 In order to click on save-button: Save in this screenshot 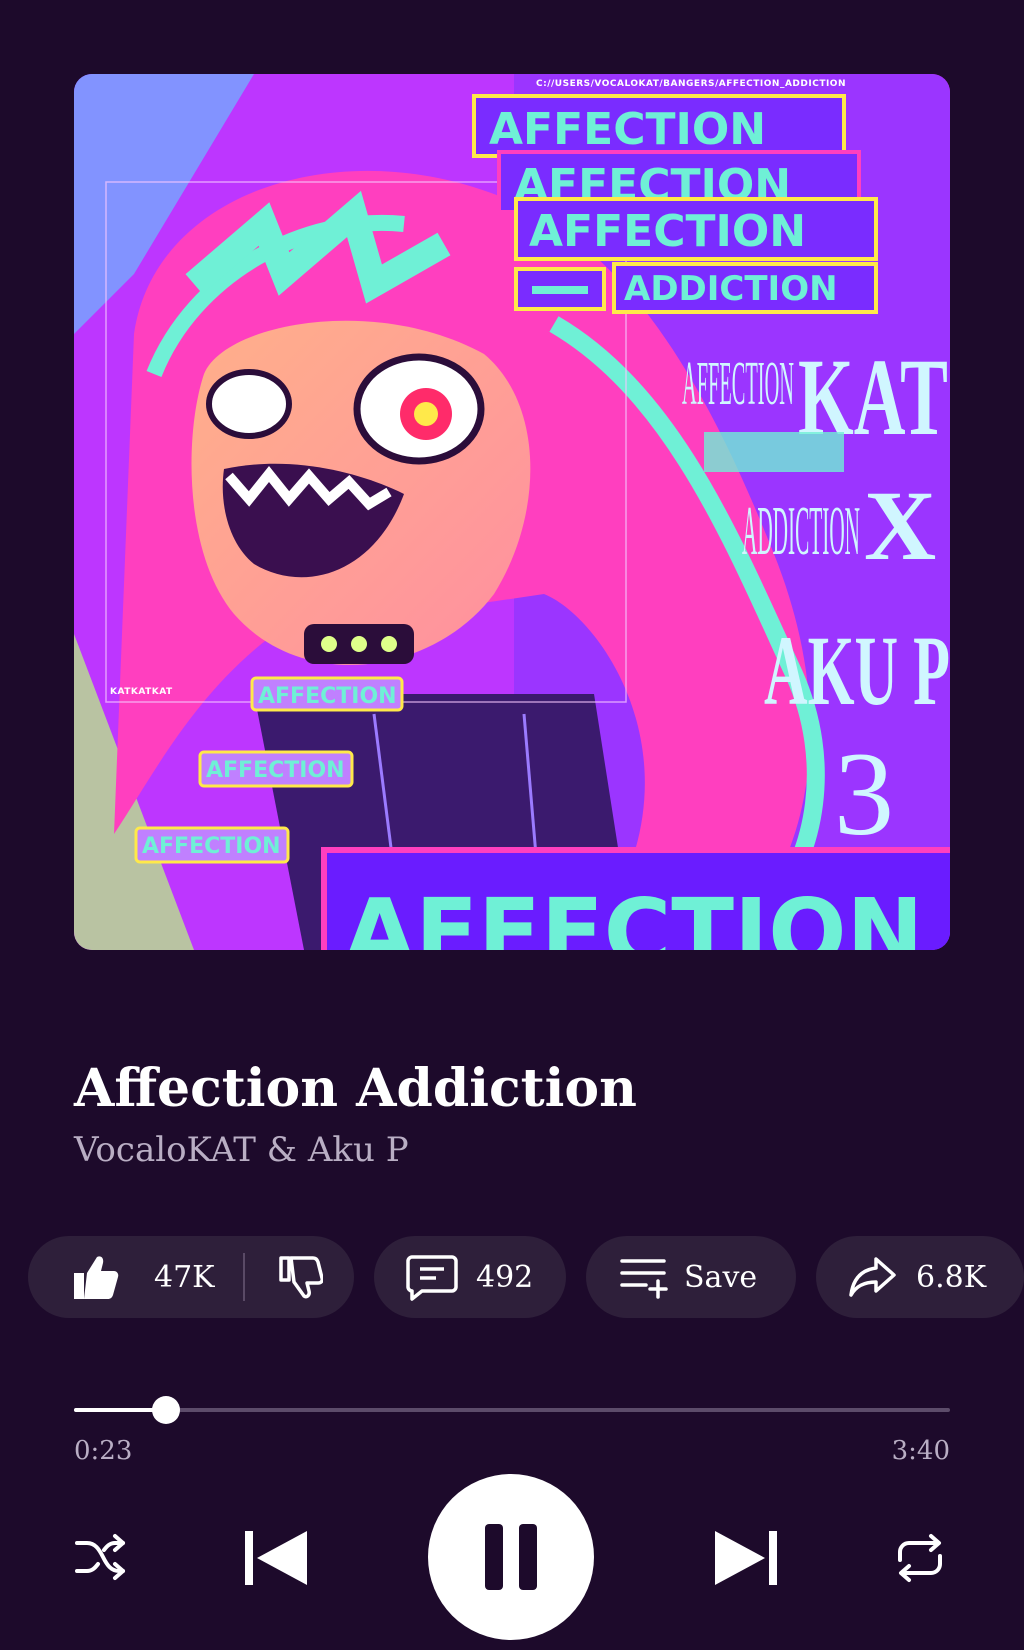, I will do `click(691, 1277)`.